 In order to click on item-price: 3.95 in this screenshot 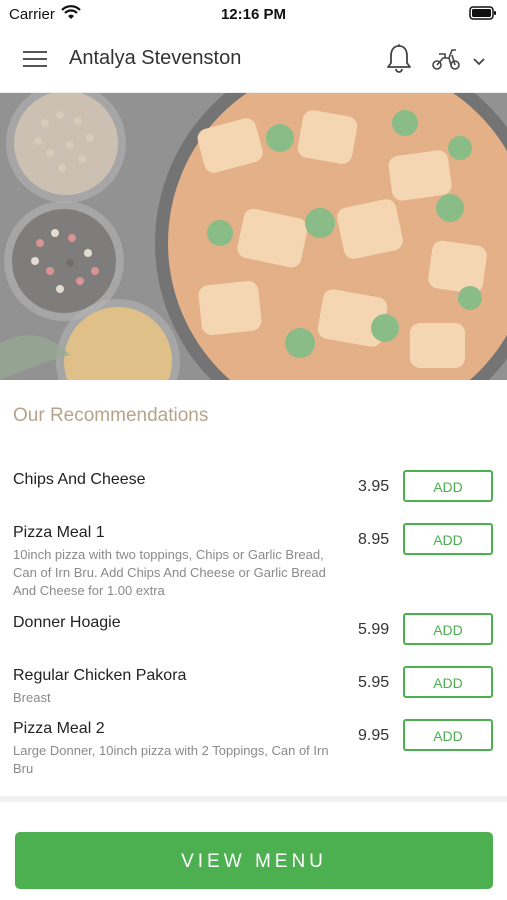, I will do `click(374, 486)`.